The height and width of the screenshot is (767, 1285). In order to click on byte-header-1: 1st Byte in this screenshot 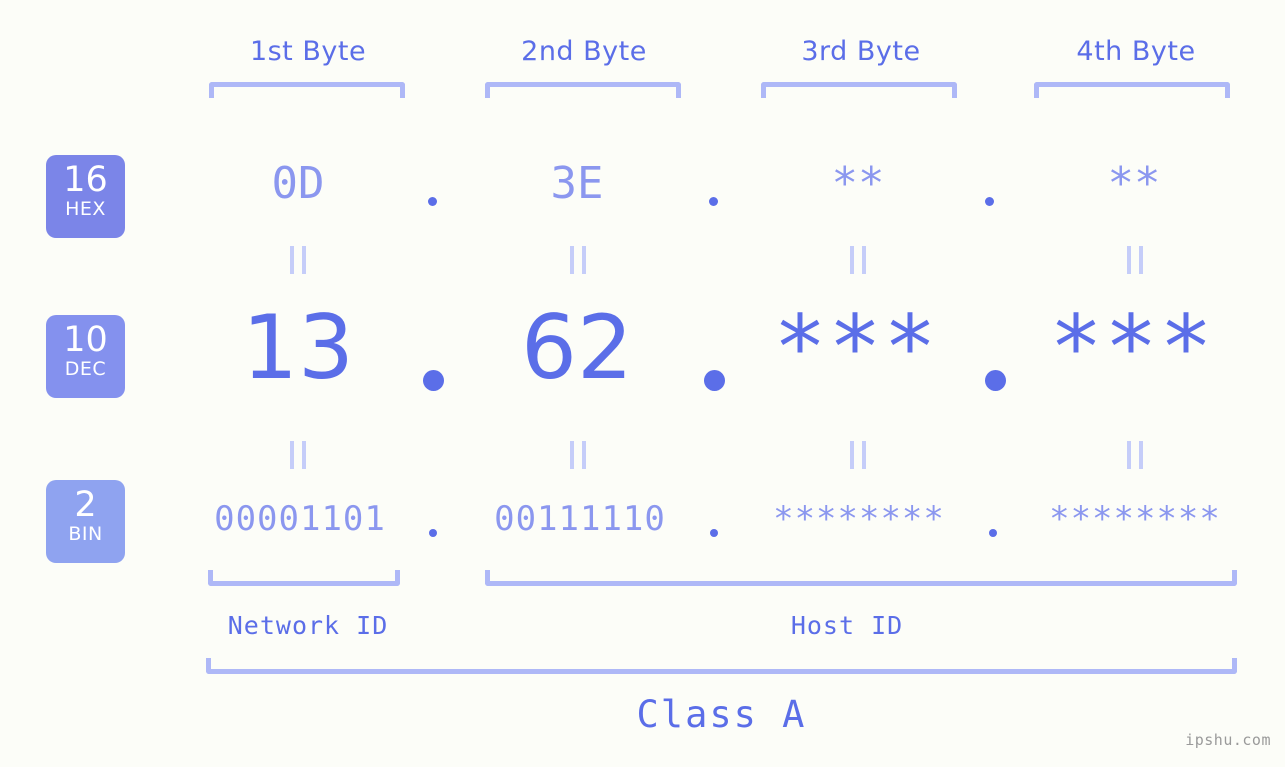, I will do `click(308, 51)`.